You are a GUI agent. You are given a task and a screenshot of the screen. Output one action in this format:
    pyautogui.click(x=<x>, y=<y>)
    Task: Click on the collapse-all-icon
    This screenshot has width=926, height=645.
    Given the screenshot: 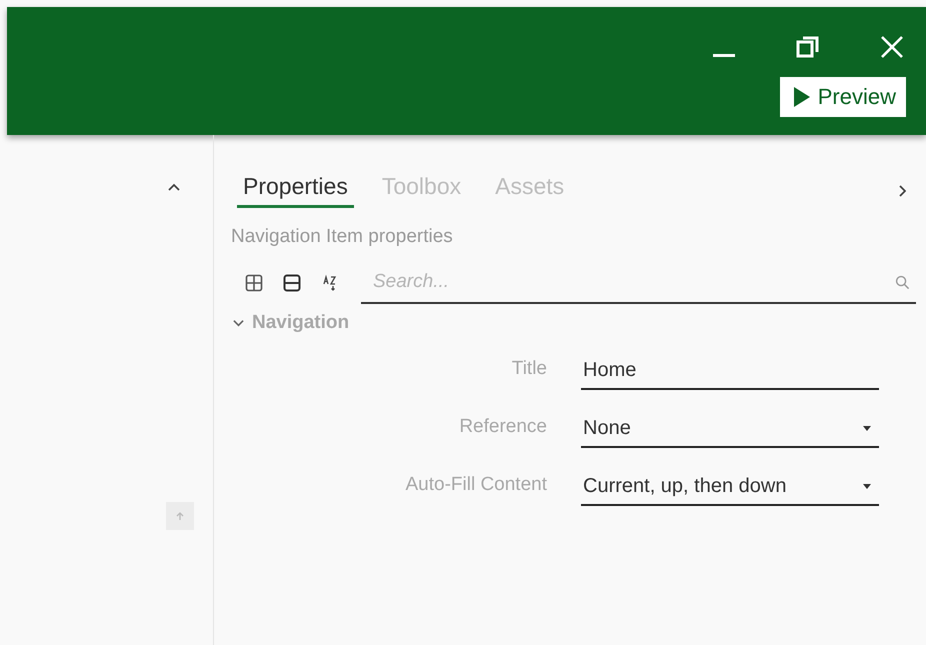 What is the action you would take?
    pyautogui.click(x=292, y=283)
    